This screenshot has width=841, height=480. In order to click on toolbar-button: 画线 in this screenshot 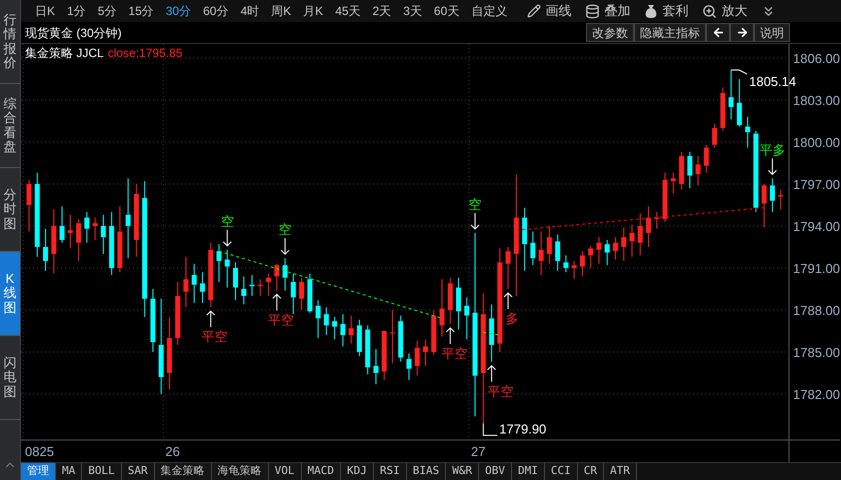, I will do `click(549, 11)`.